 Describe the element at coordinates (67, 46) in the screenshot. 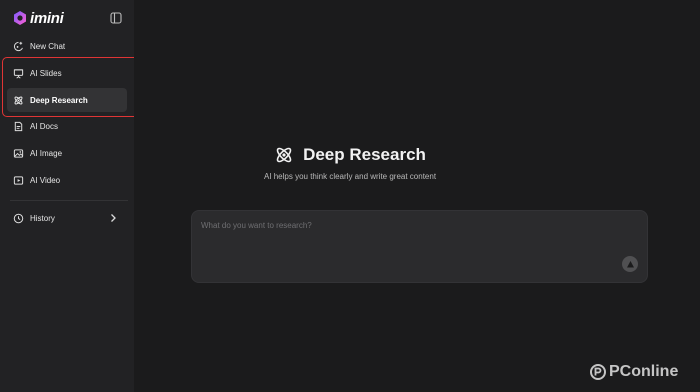

I see `sidebar-item-new-chat: New Chat` at that location.